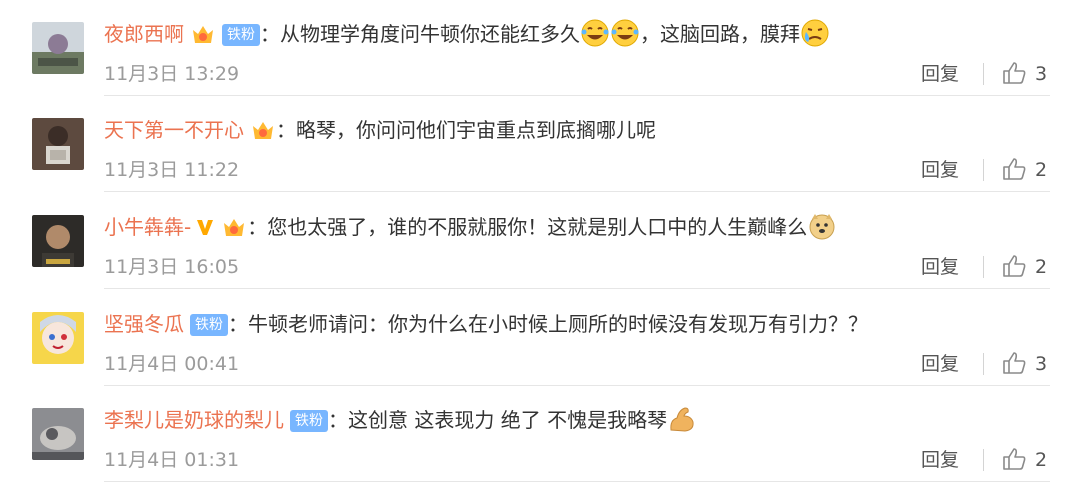  Describe the element at coordinates (548, 324) in the screenshot. I see `comment-text: ：牛顿老师请问：你为什么在小时候上厕所的时候没有发现万有引力？？` at that location.